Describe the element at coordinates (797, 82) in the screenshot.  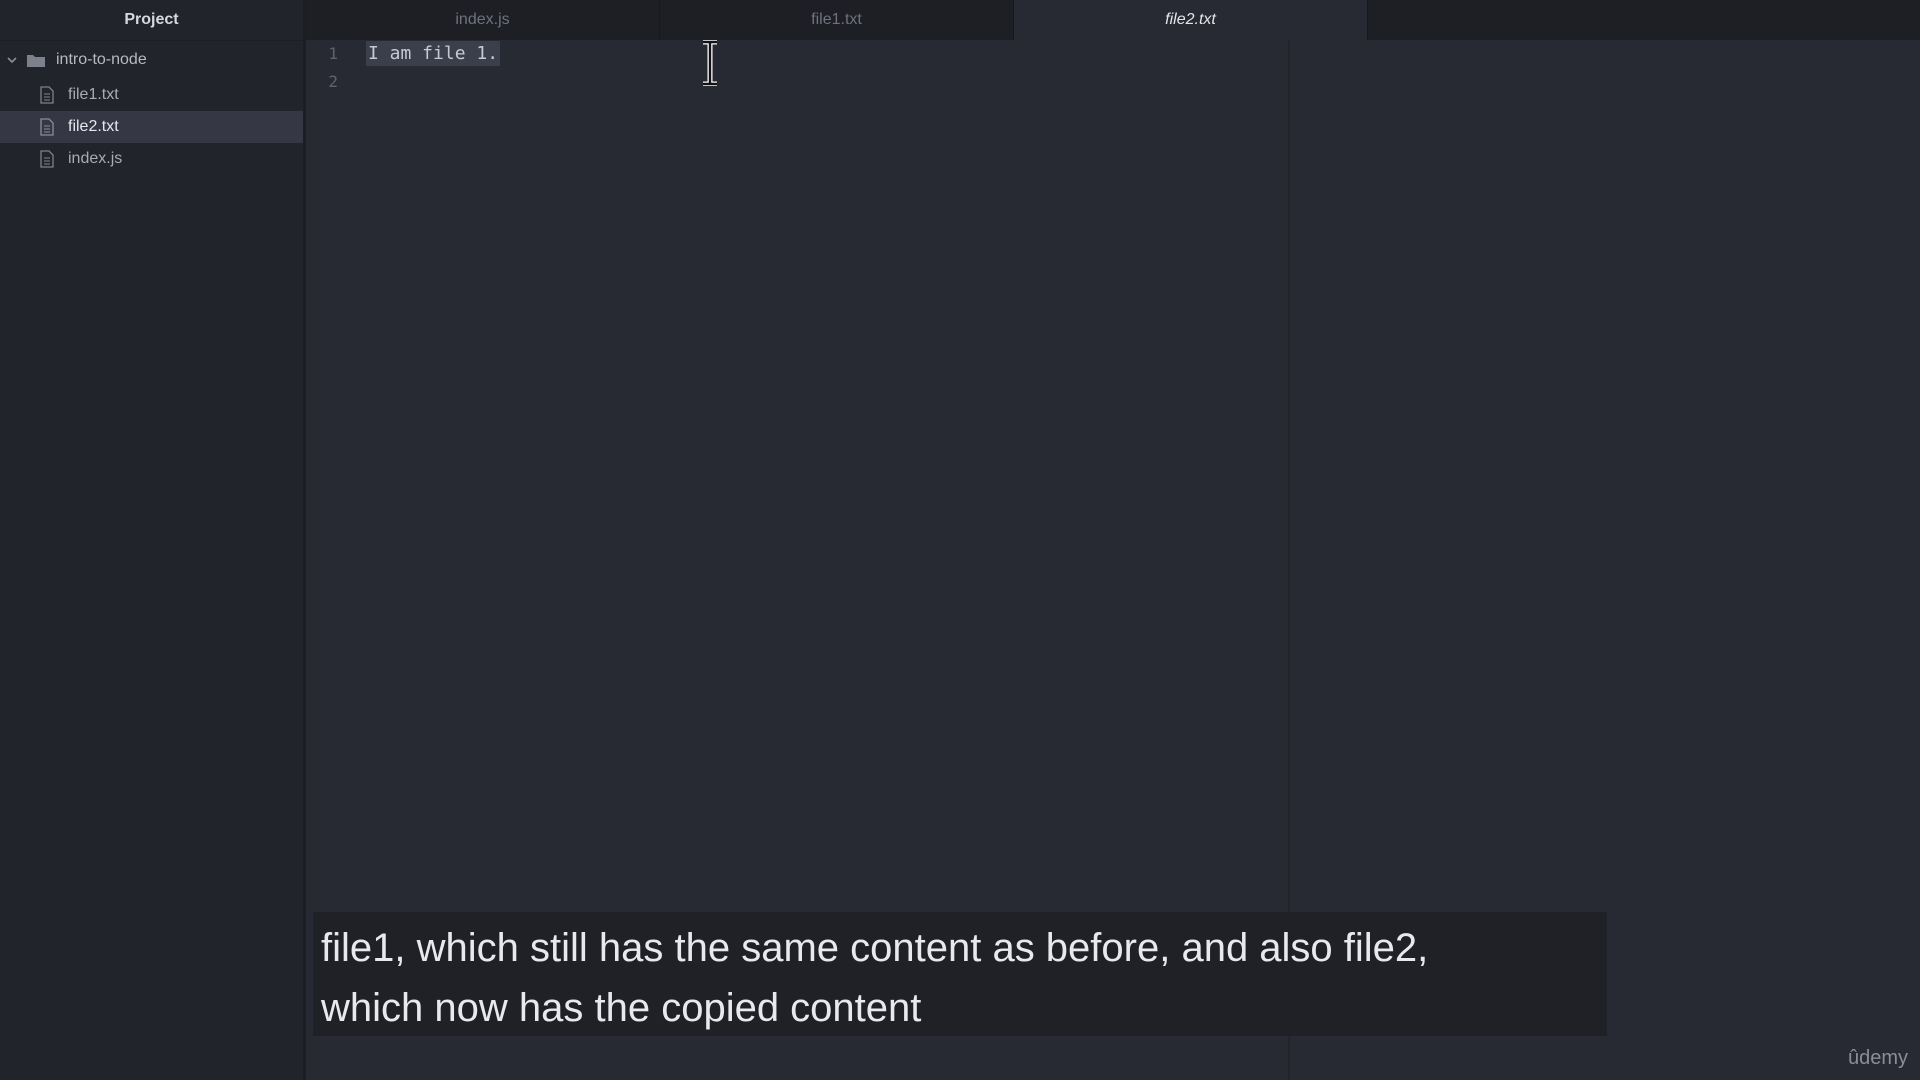
I see `editor-line: 2` at that location.